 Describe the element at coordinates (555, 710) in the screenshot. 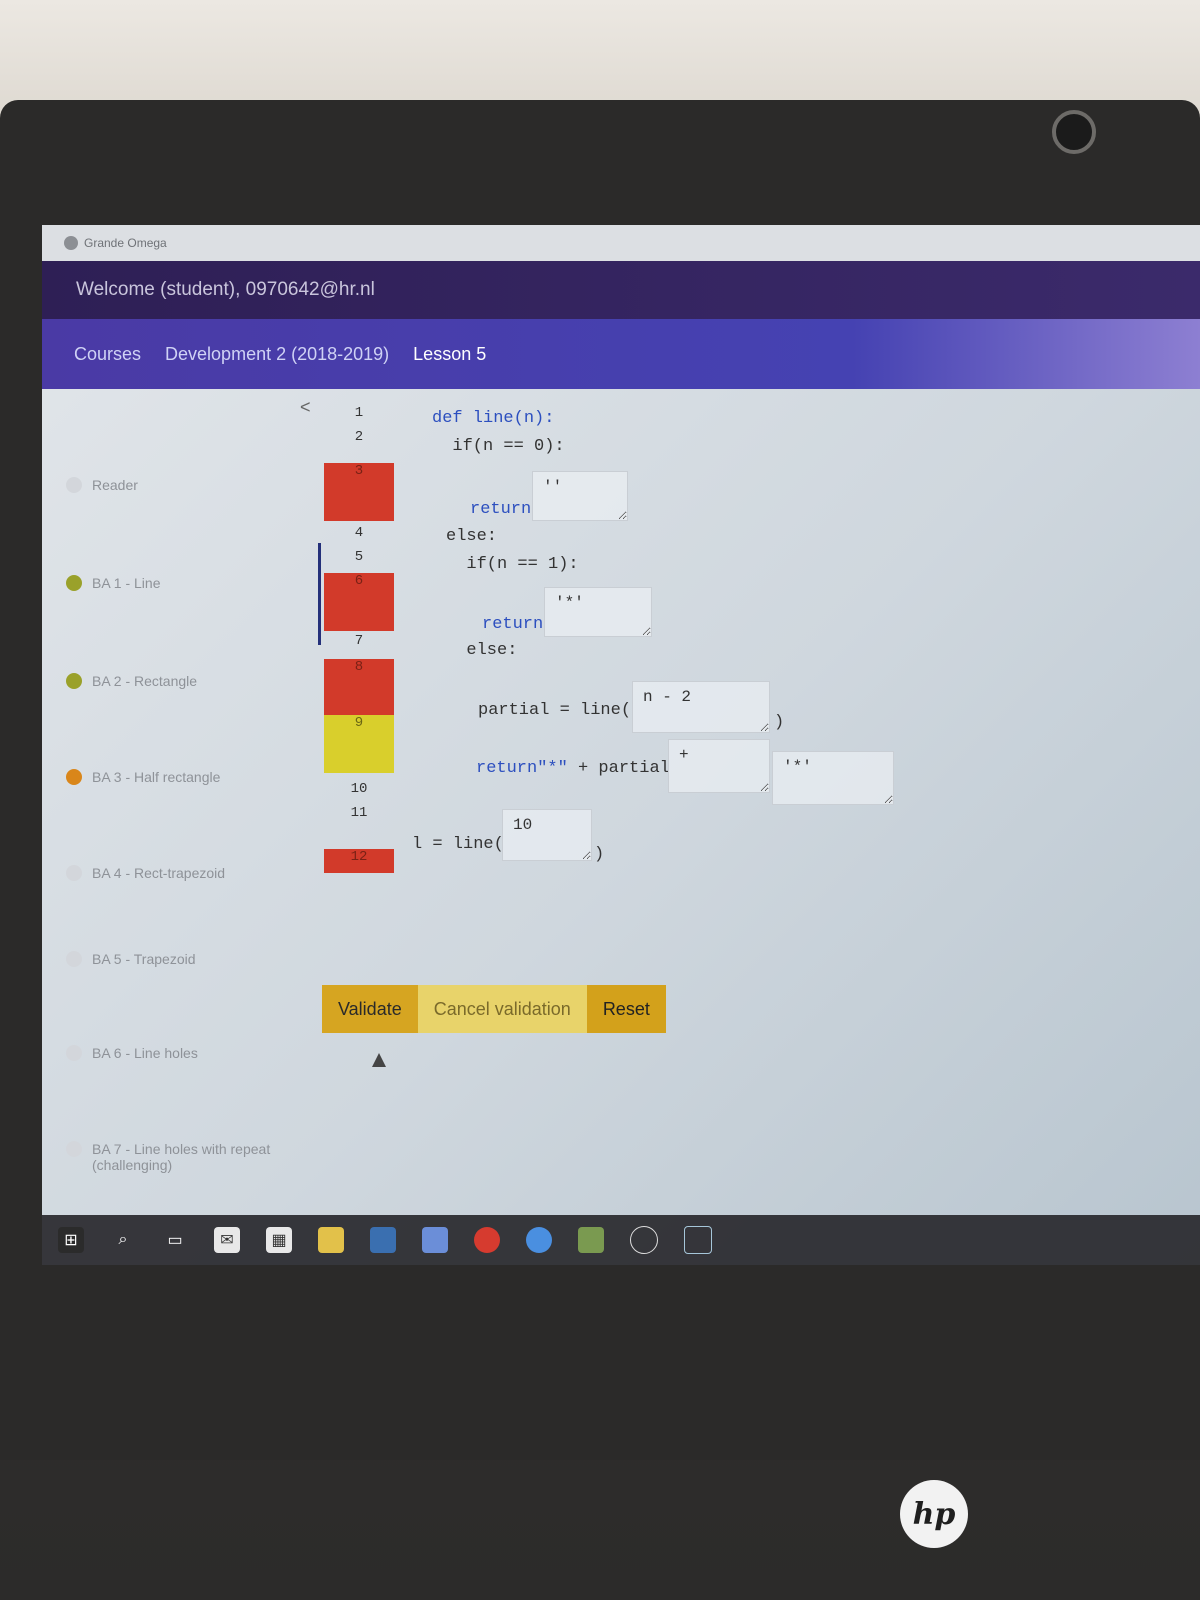

I see `code-line-8a: partial = line(` at that location.